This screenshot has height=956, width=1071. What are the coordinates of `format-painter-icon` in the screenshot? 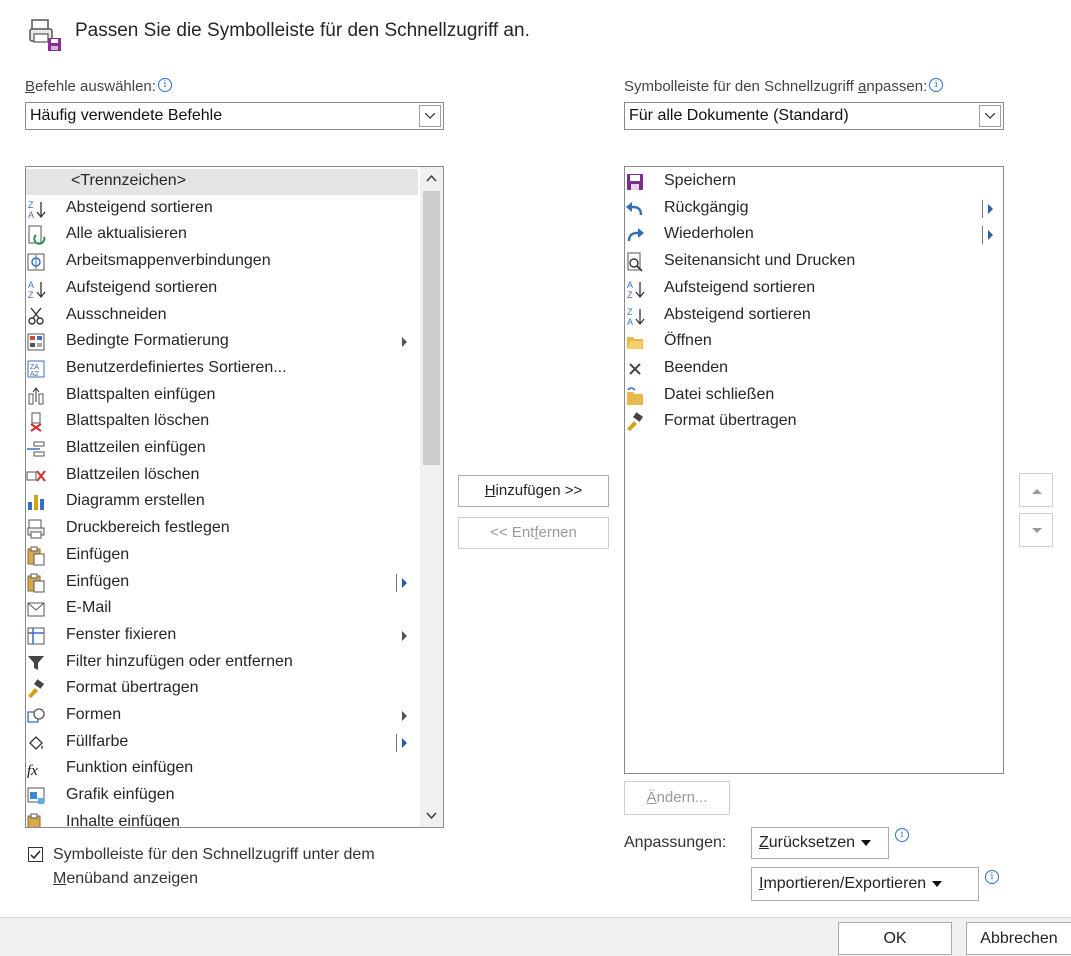 It's located at (36, 689).